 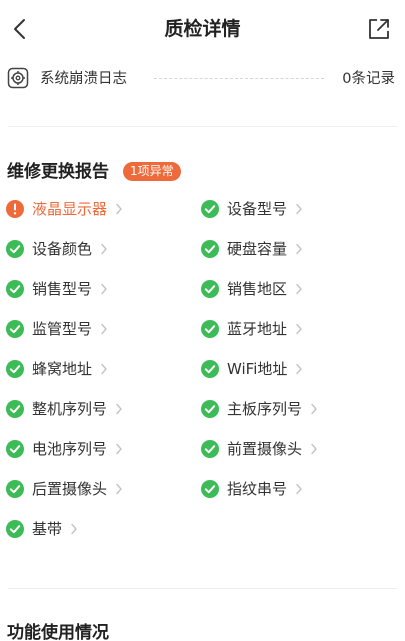 I want to click on report-item: 后置摄像头, so click(x=64, y=489).